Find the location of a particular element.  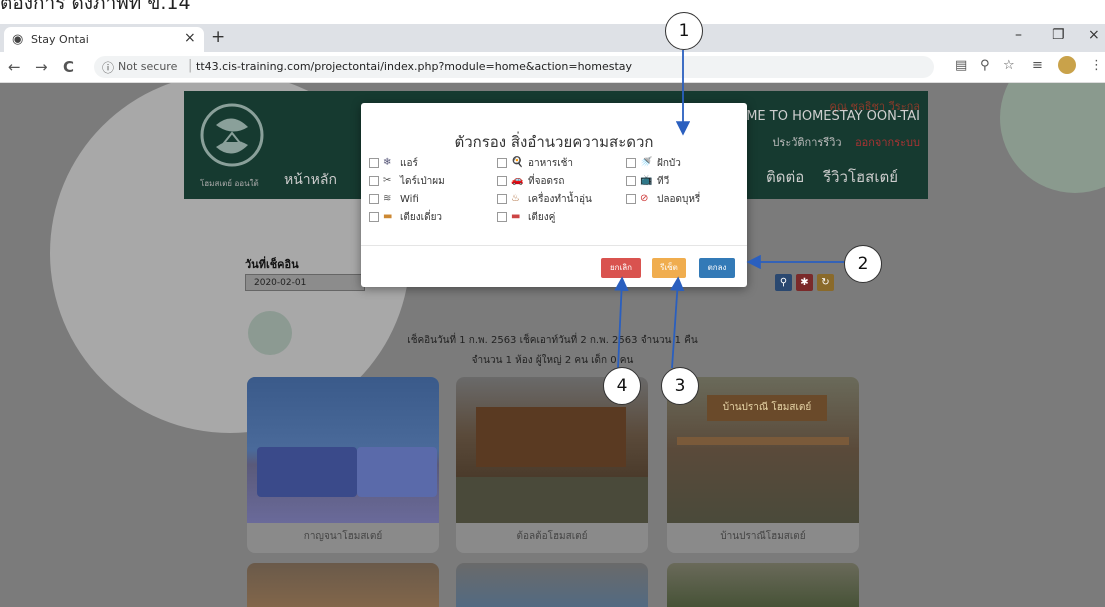

callout-1: 1 is located at coordinates (684, 31).